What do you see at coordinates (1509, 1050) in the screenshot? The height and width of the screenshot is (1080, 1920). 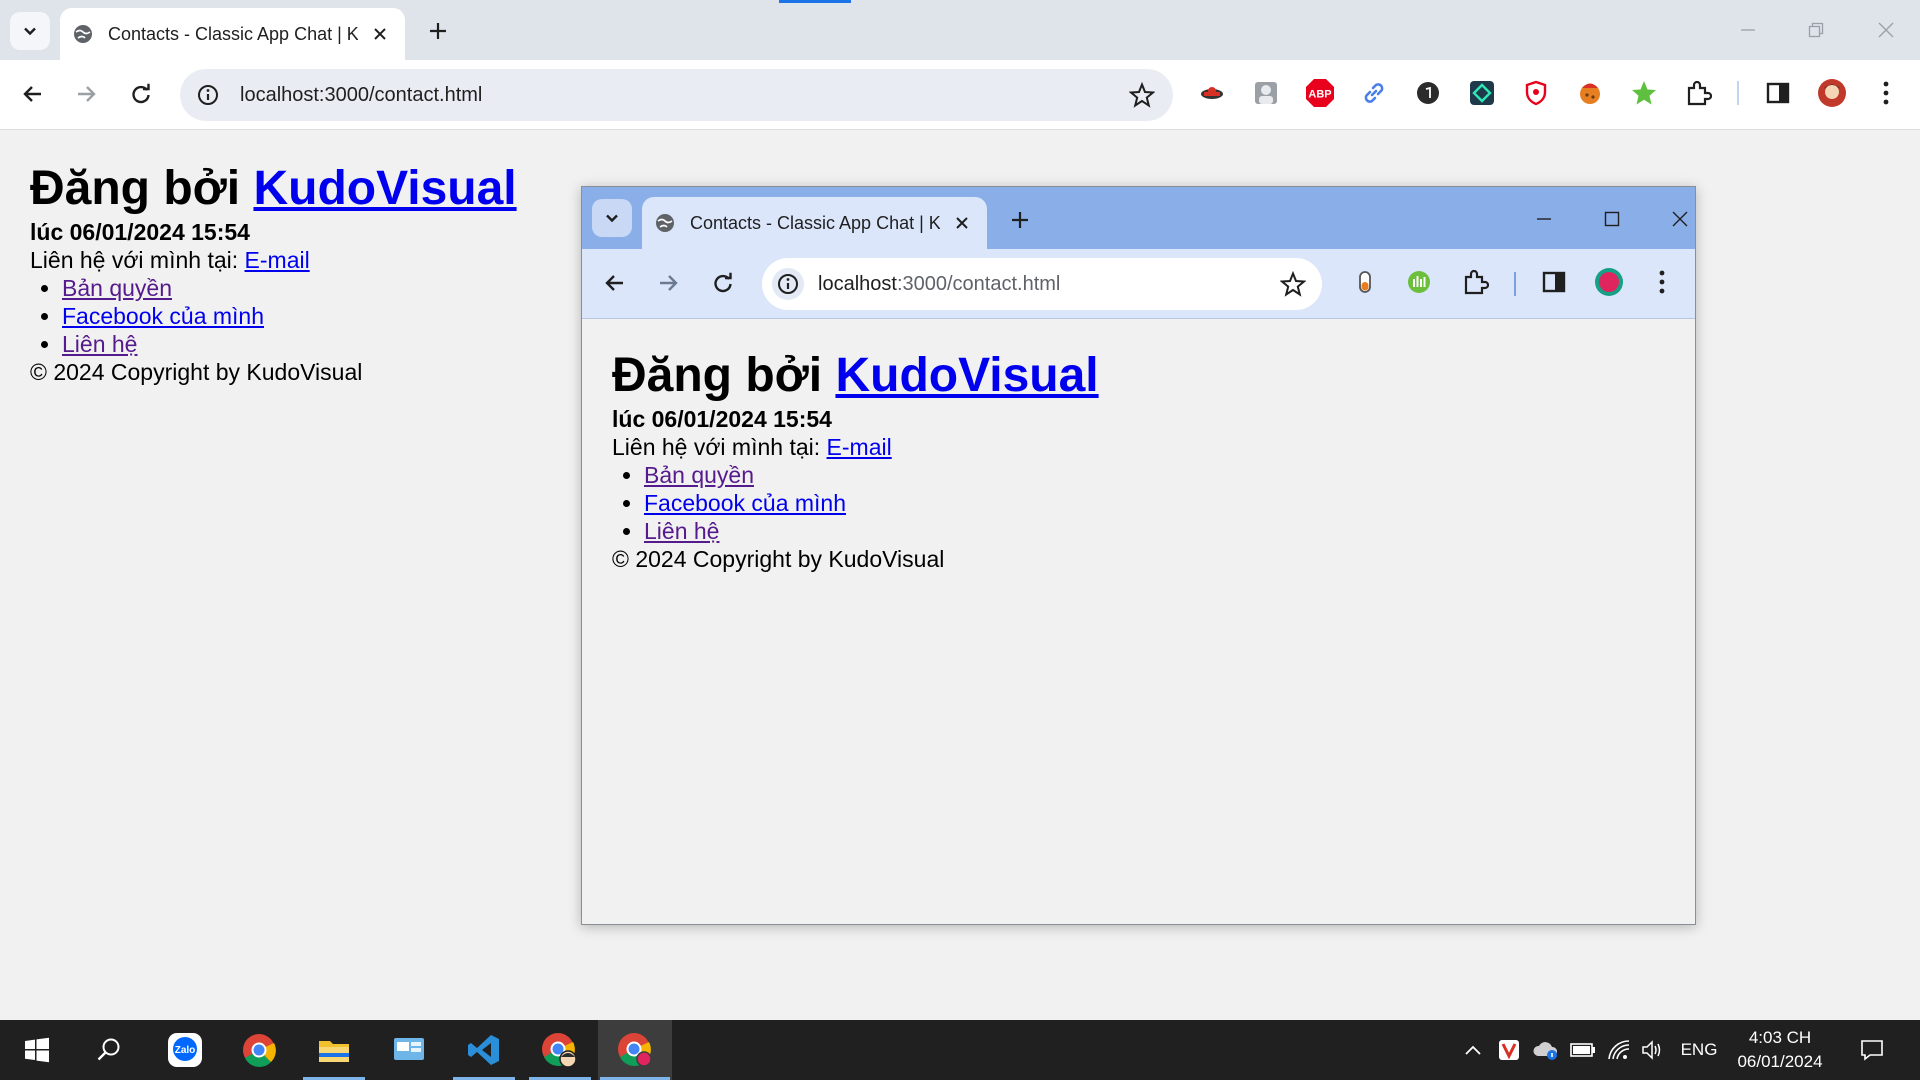 I see `vivaldi-tray` at bounding box center [1509, 1050].